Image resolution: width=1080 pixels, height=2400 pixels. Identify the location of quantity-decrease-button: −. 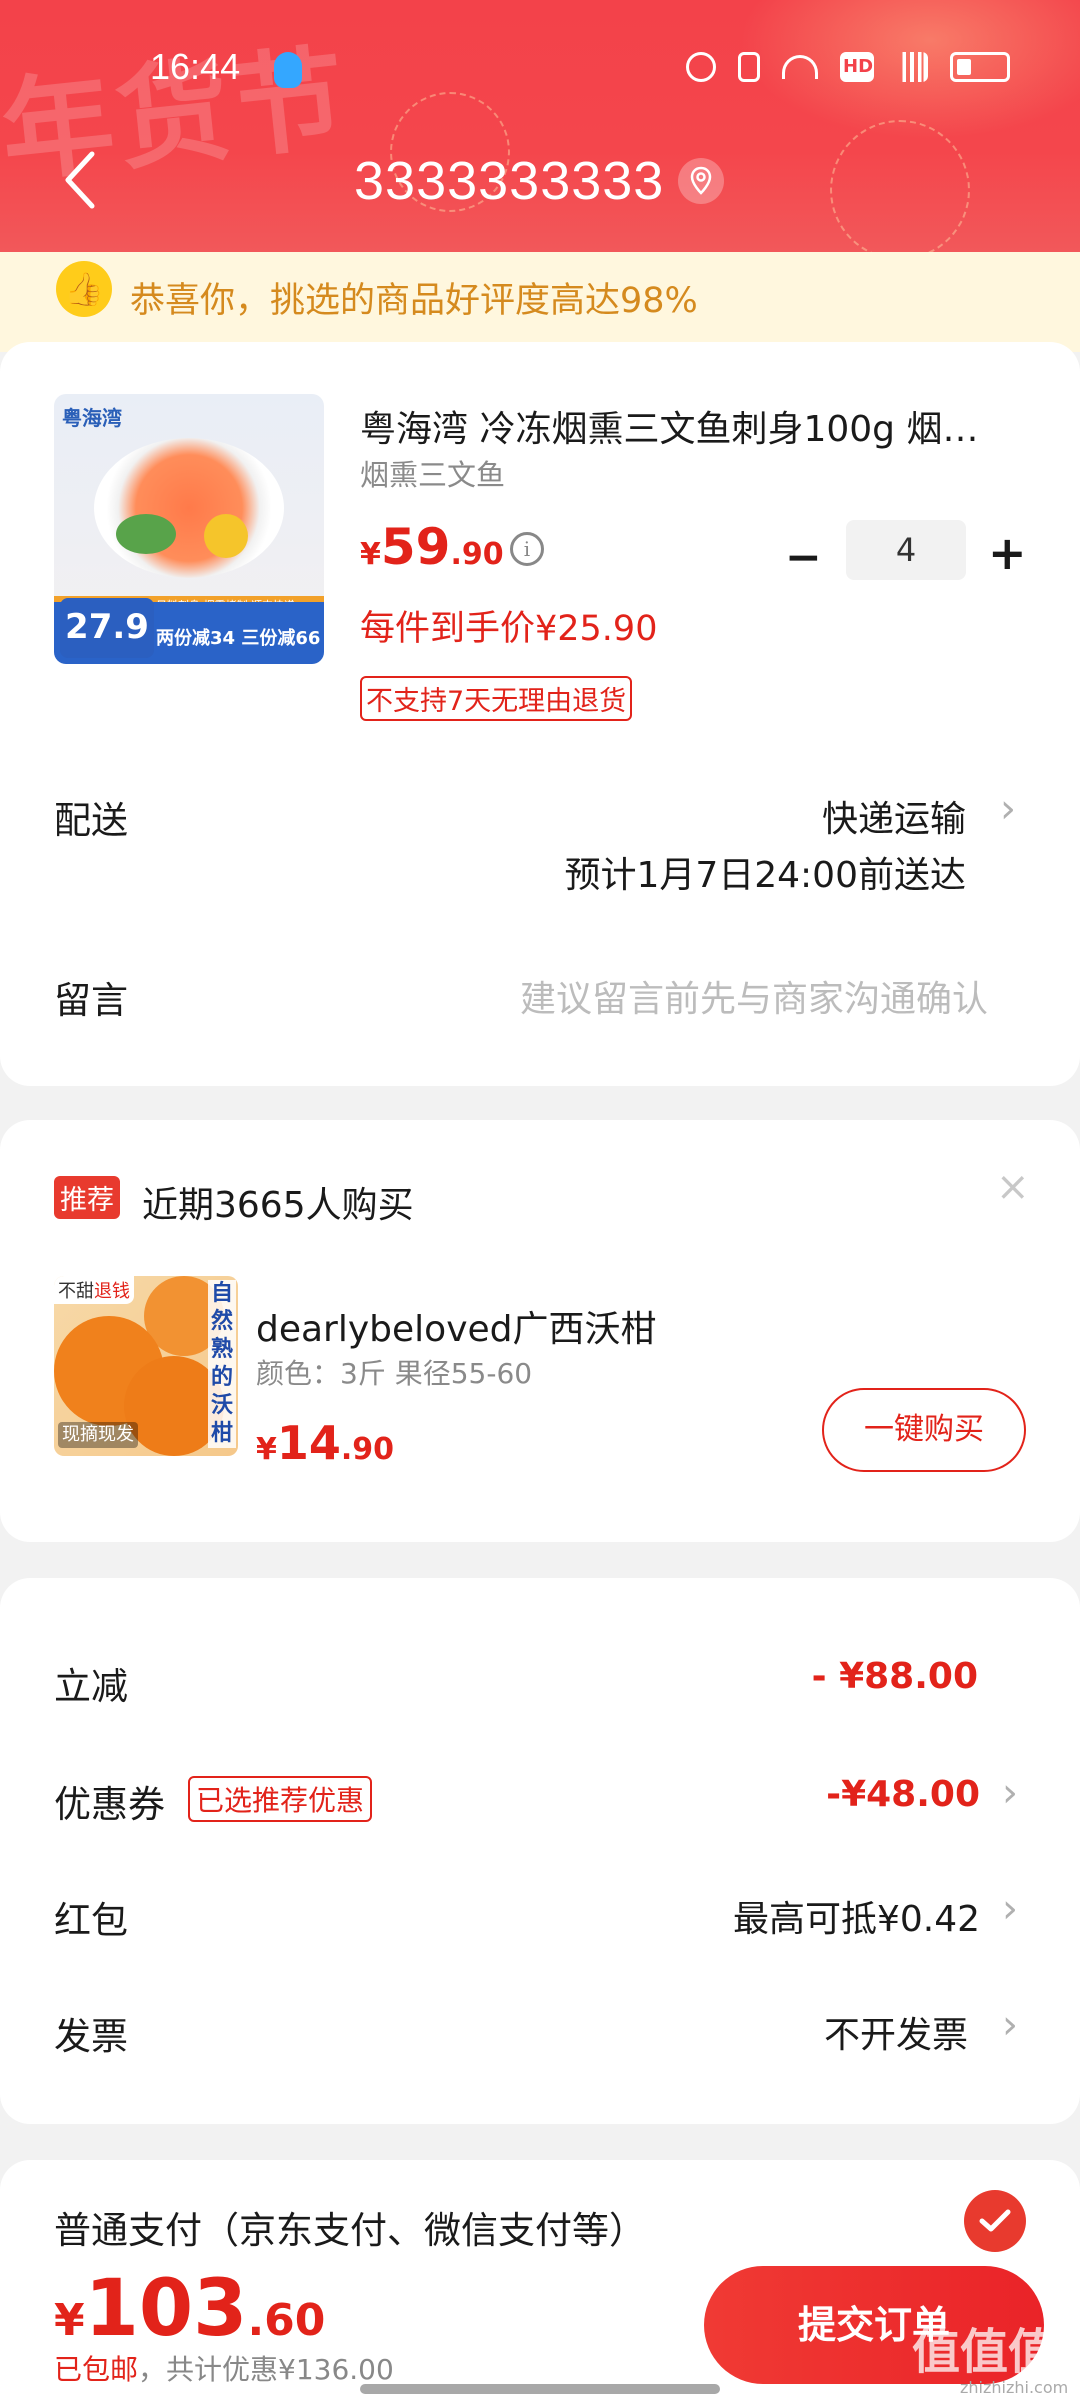
(803, 557).